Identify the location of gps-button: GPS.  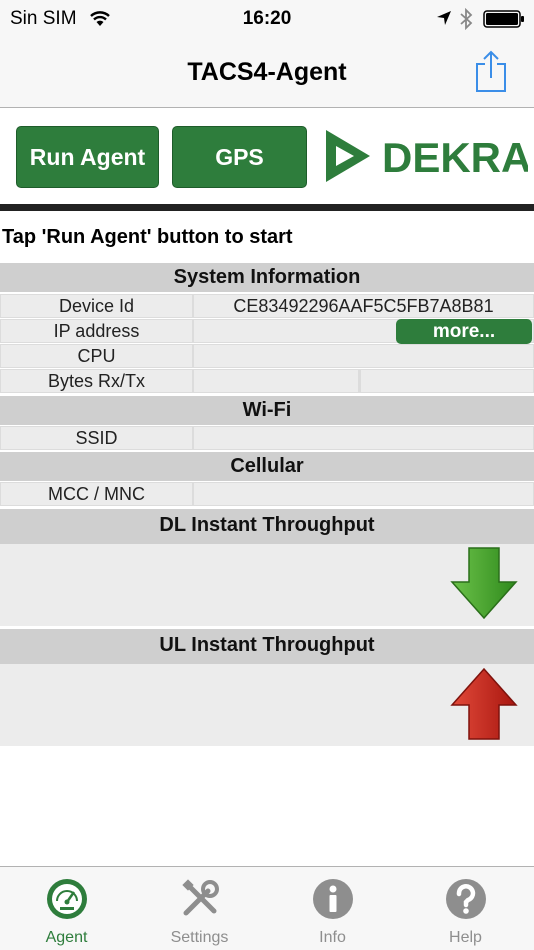
(239, 157).